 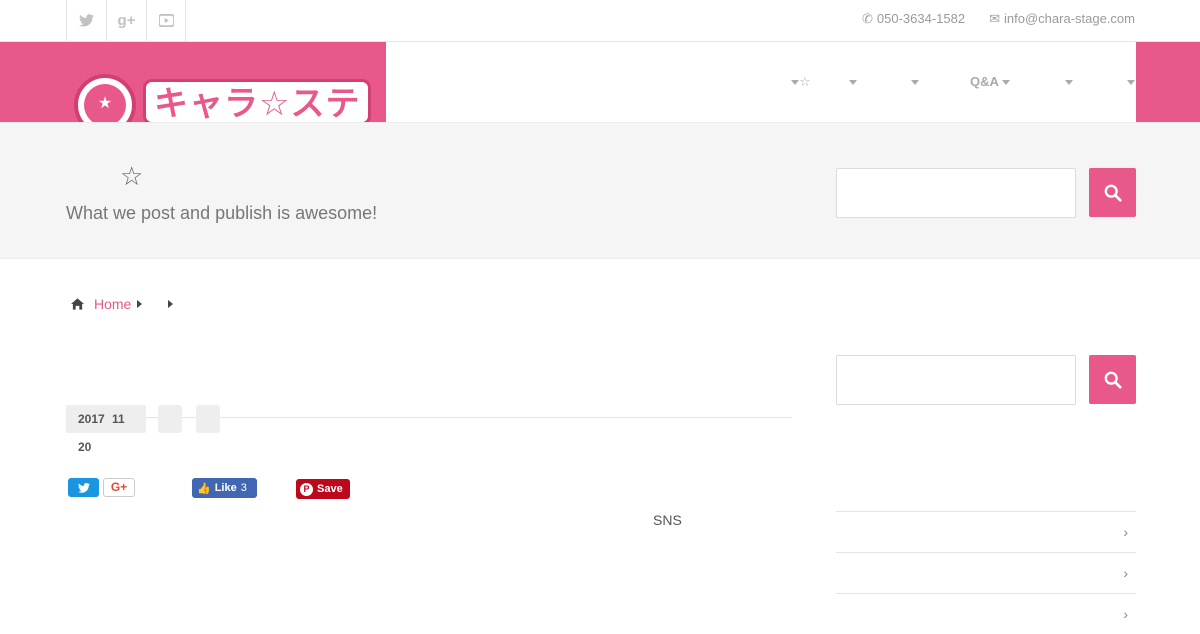 I want to click on star-icon: ★, so click(x=105, y=103).